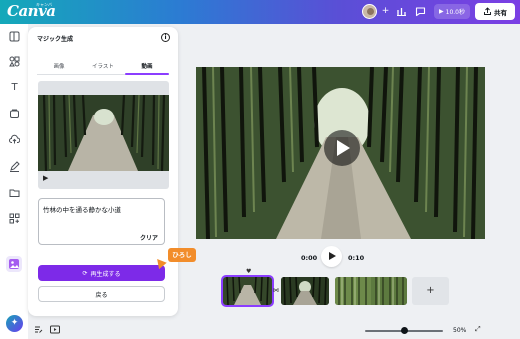  I want to click on zoom-slider-handle, so click(404, 330).